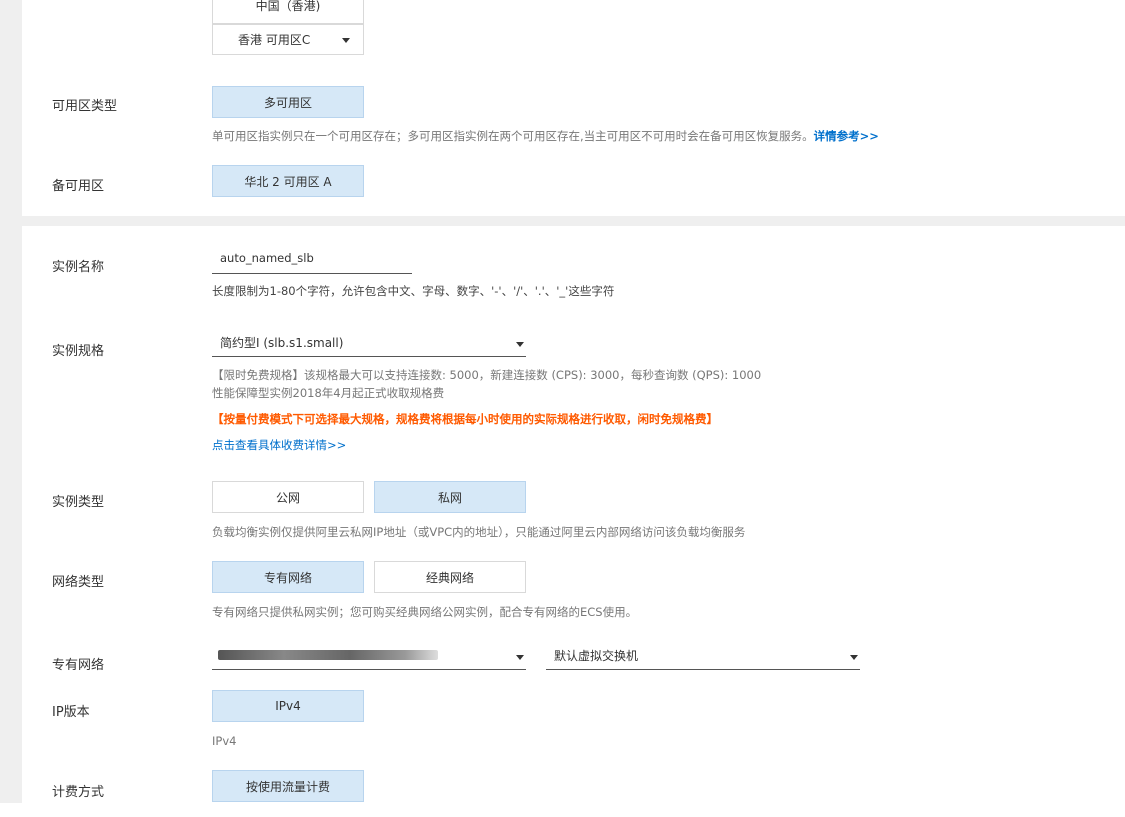 The width and height of the screenshot is (1125, 817). What do you see at coordinates (328, 393) in the screenshot?
I see `instance-spec-note-2: 性能保障型实例2018年4月起正式收取规格费` at bounding box center [328, 393].